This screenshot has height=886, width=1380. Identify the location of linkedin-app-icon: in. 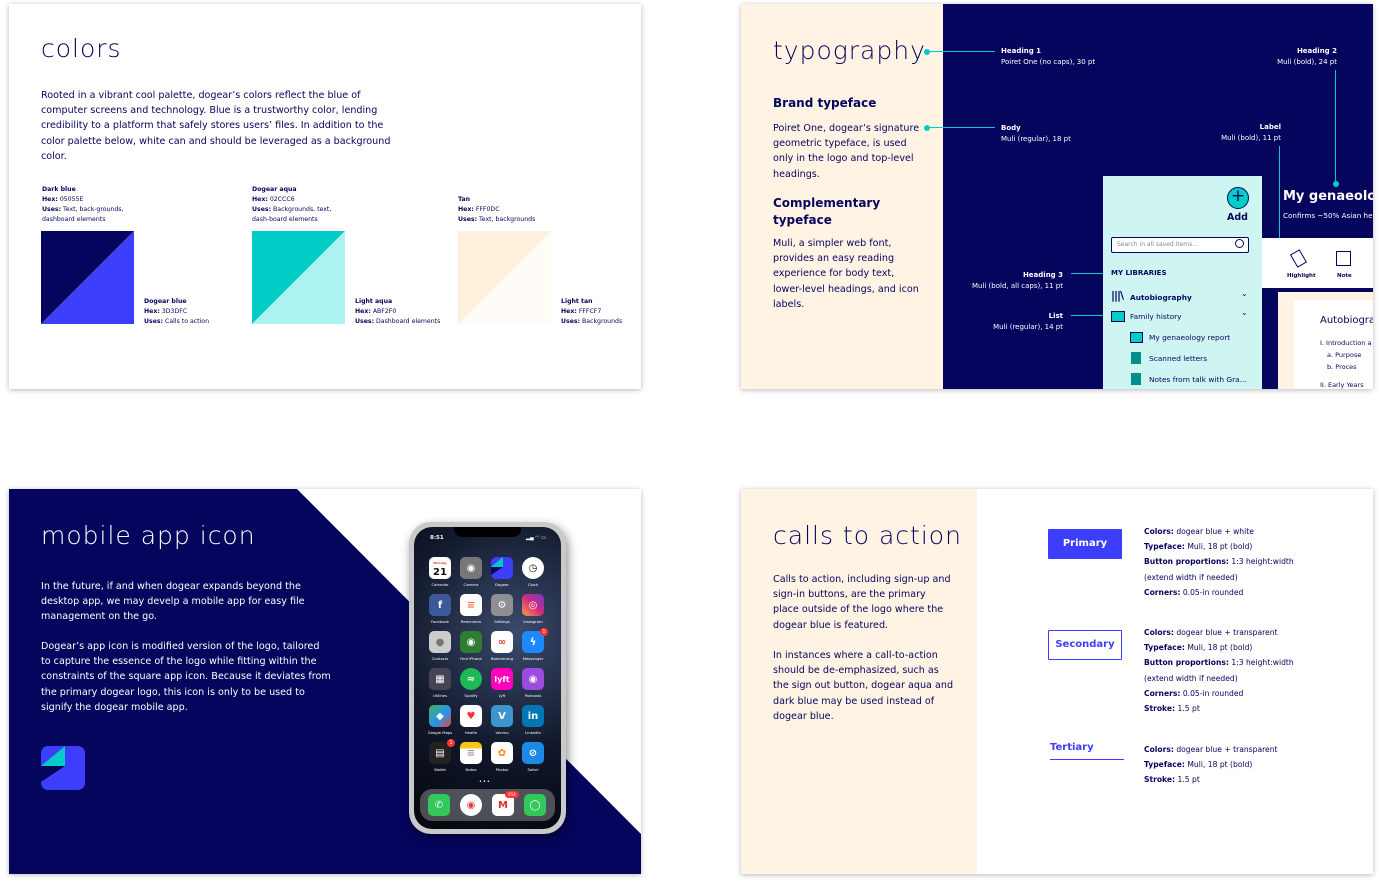
(533, 716).